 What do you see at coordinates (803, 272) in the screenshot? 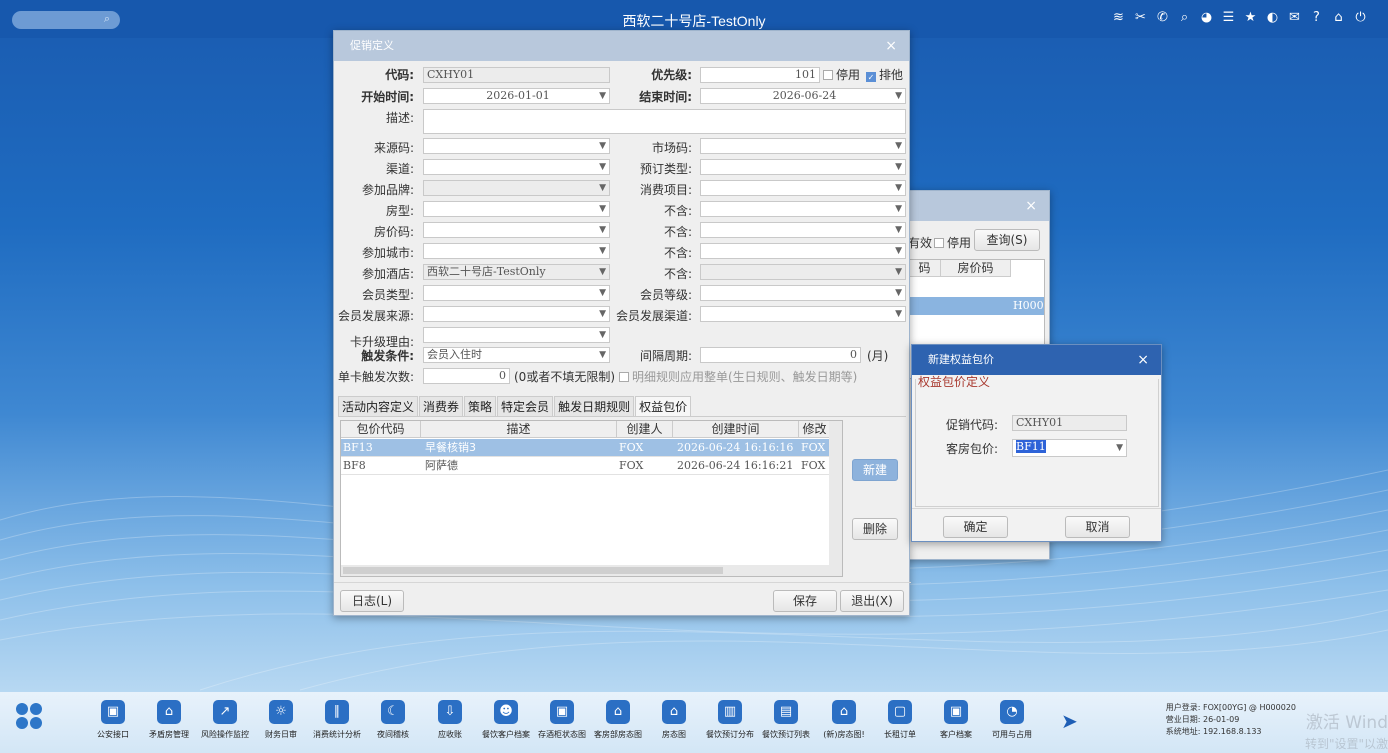
I see `exclude4-select: ▼` at bounding box center [803, 272].